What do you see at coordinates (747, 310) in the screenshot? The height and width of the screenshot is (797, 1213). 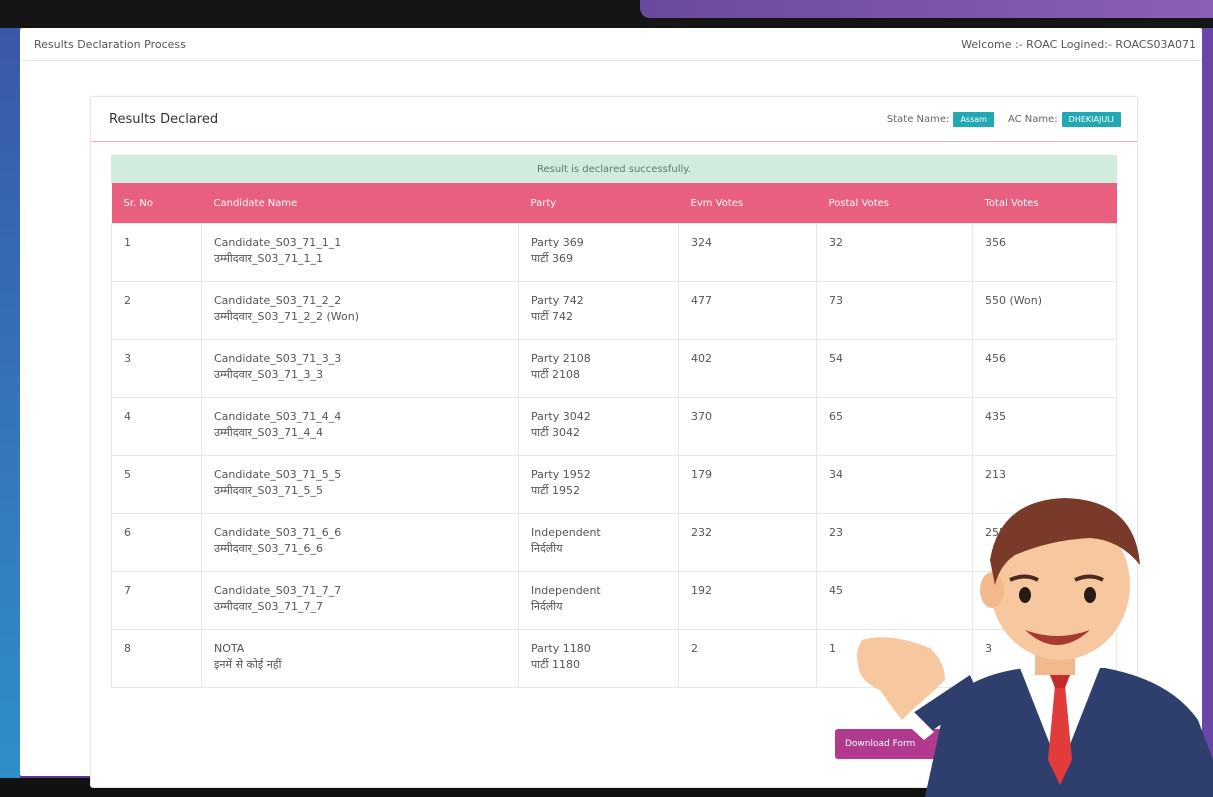 I see `cell-evm-votes: 477` at bounding box center [747, 310].